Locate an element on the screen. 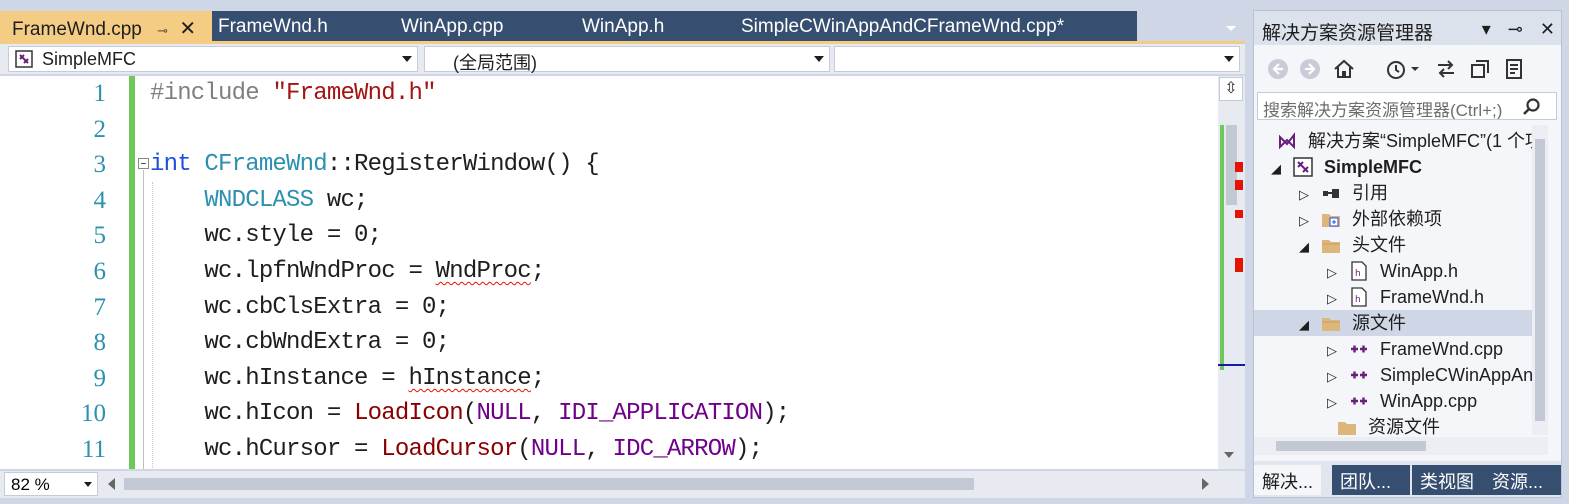 The width and height of the screenshot is (1569, 504). macro: IDC_ARROW is located at coordinates (674, 449).